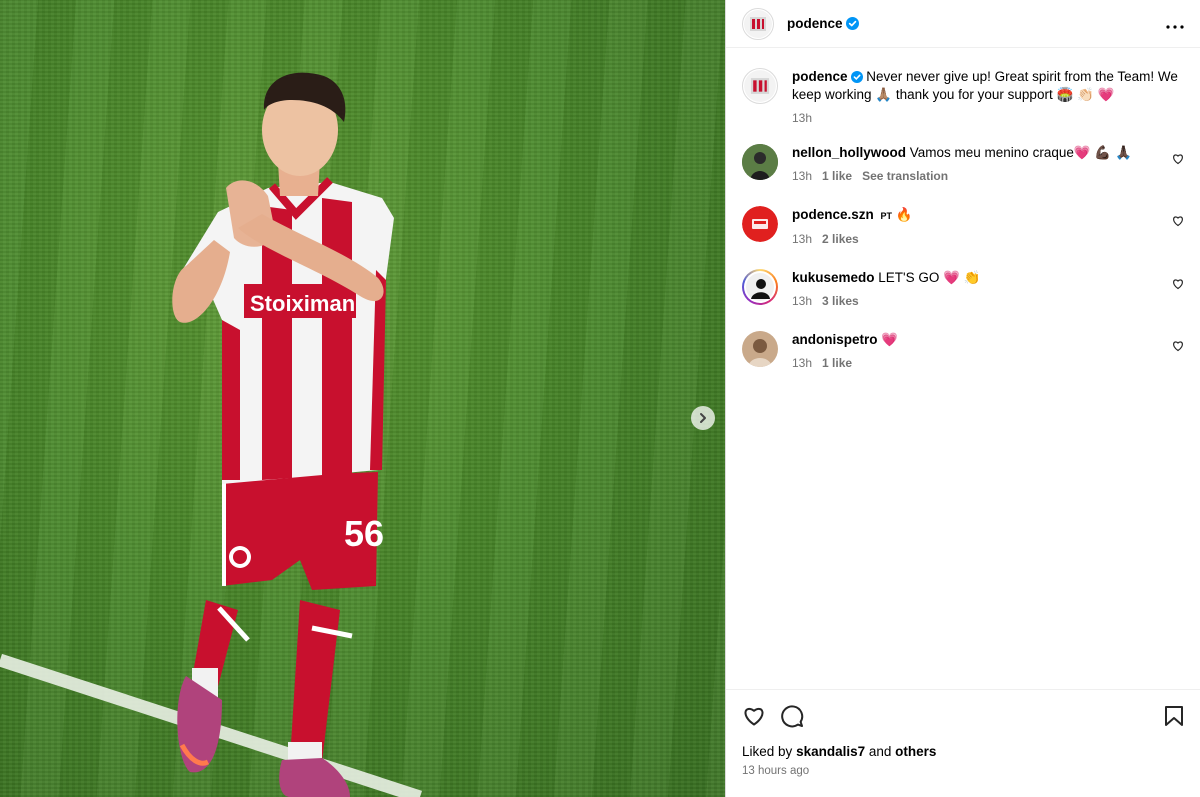 Image resolution: width=1200 pixels, height=797 pixels. Describe the element at coordinates (988, 215) in the screenshot. I see `comment-text-line: podence.szn PT 🔥` at that location.